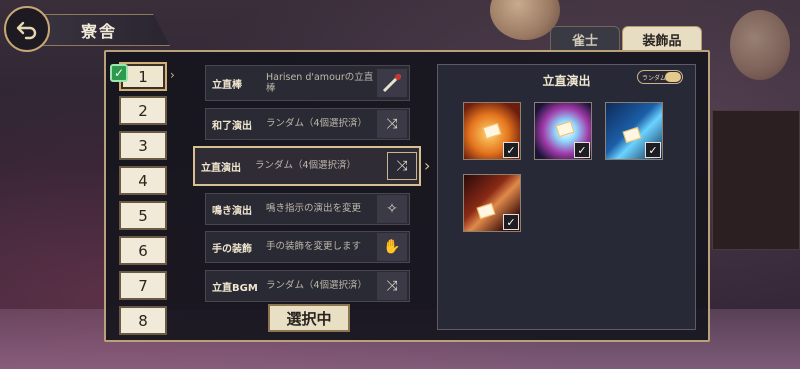 Image resolution: width=800 pixels, height=369 pixels. Describe the element at coordinates (143, 250) in the screenshot. I see `slot-6: 6` at that location.